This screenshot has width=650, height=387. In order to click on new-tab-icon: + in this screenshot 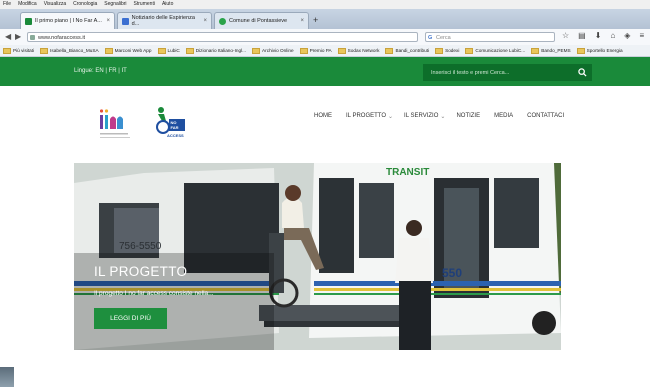, I will do `click(315, 20)`.